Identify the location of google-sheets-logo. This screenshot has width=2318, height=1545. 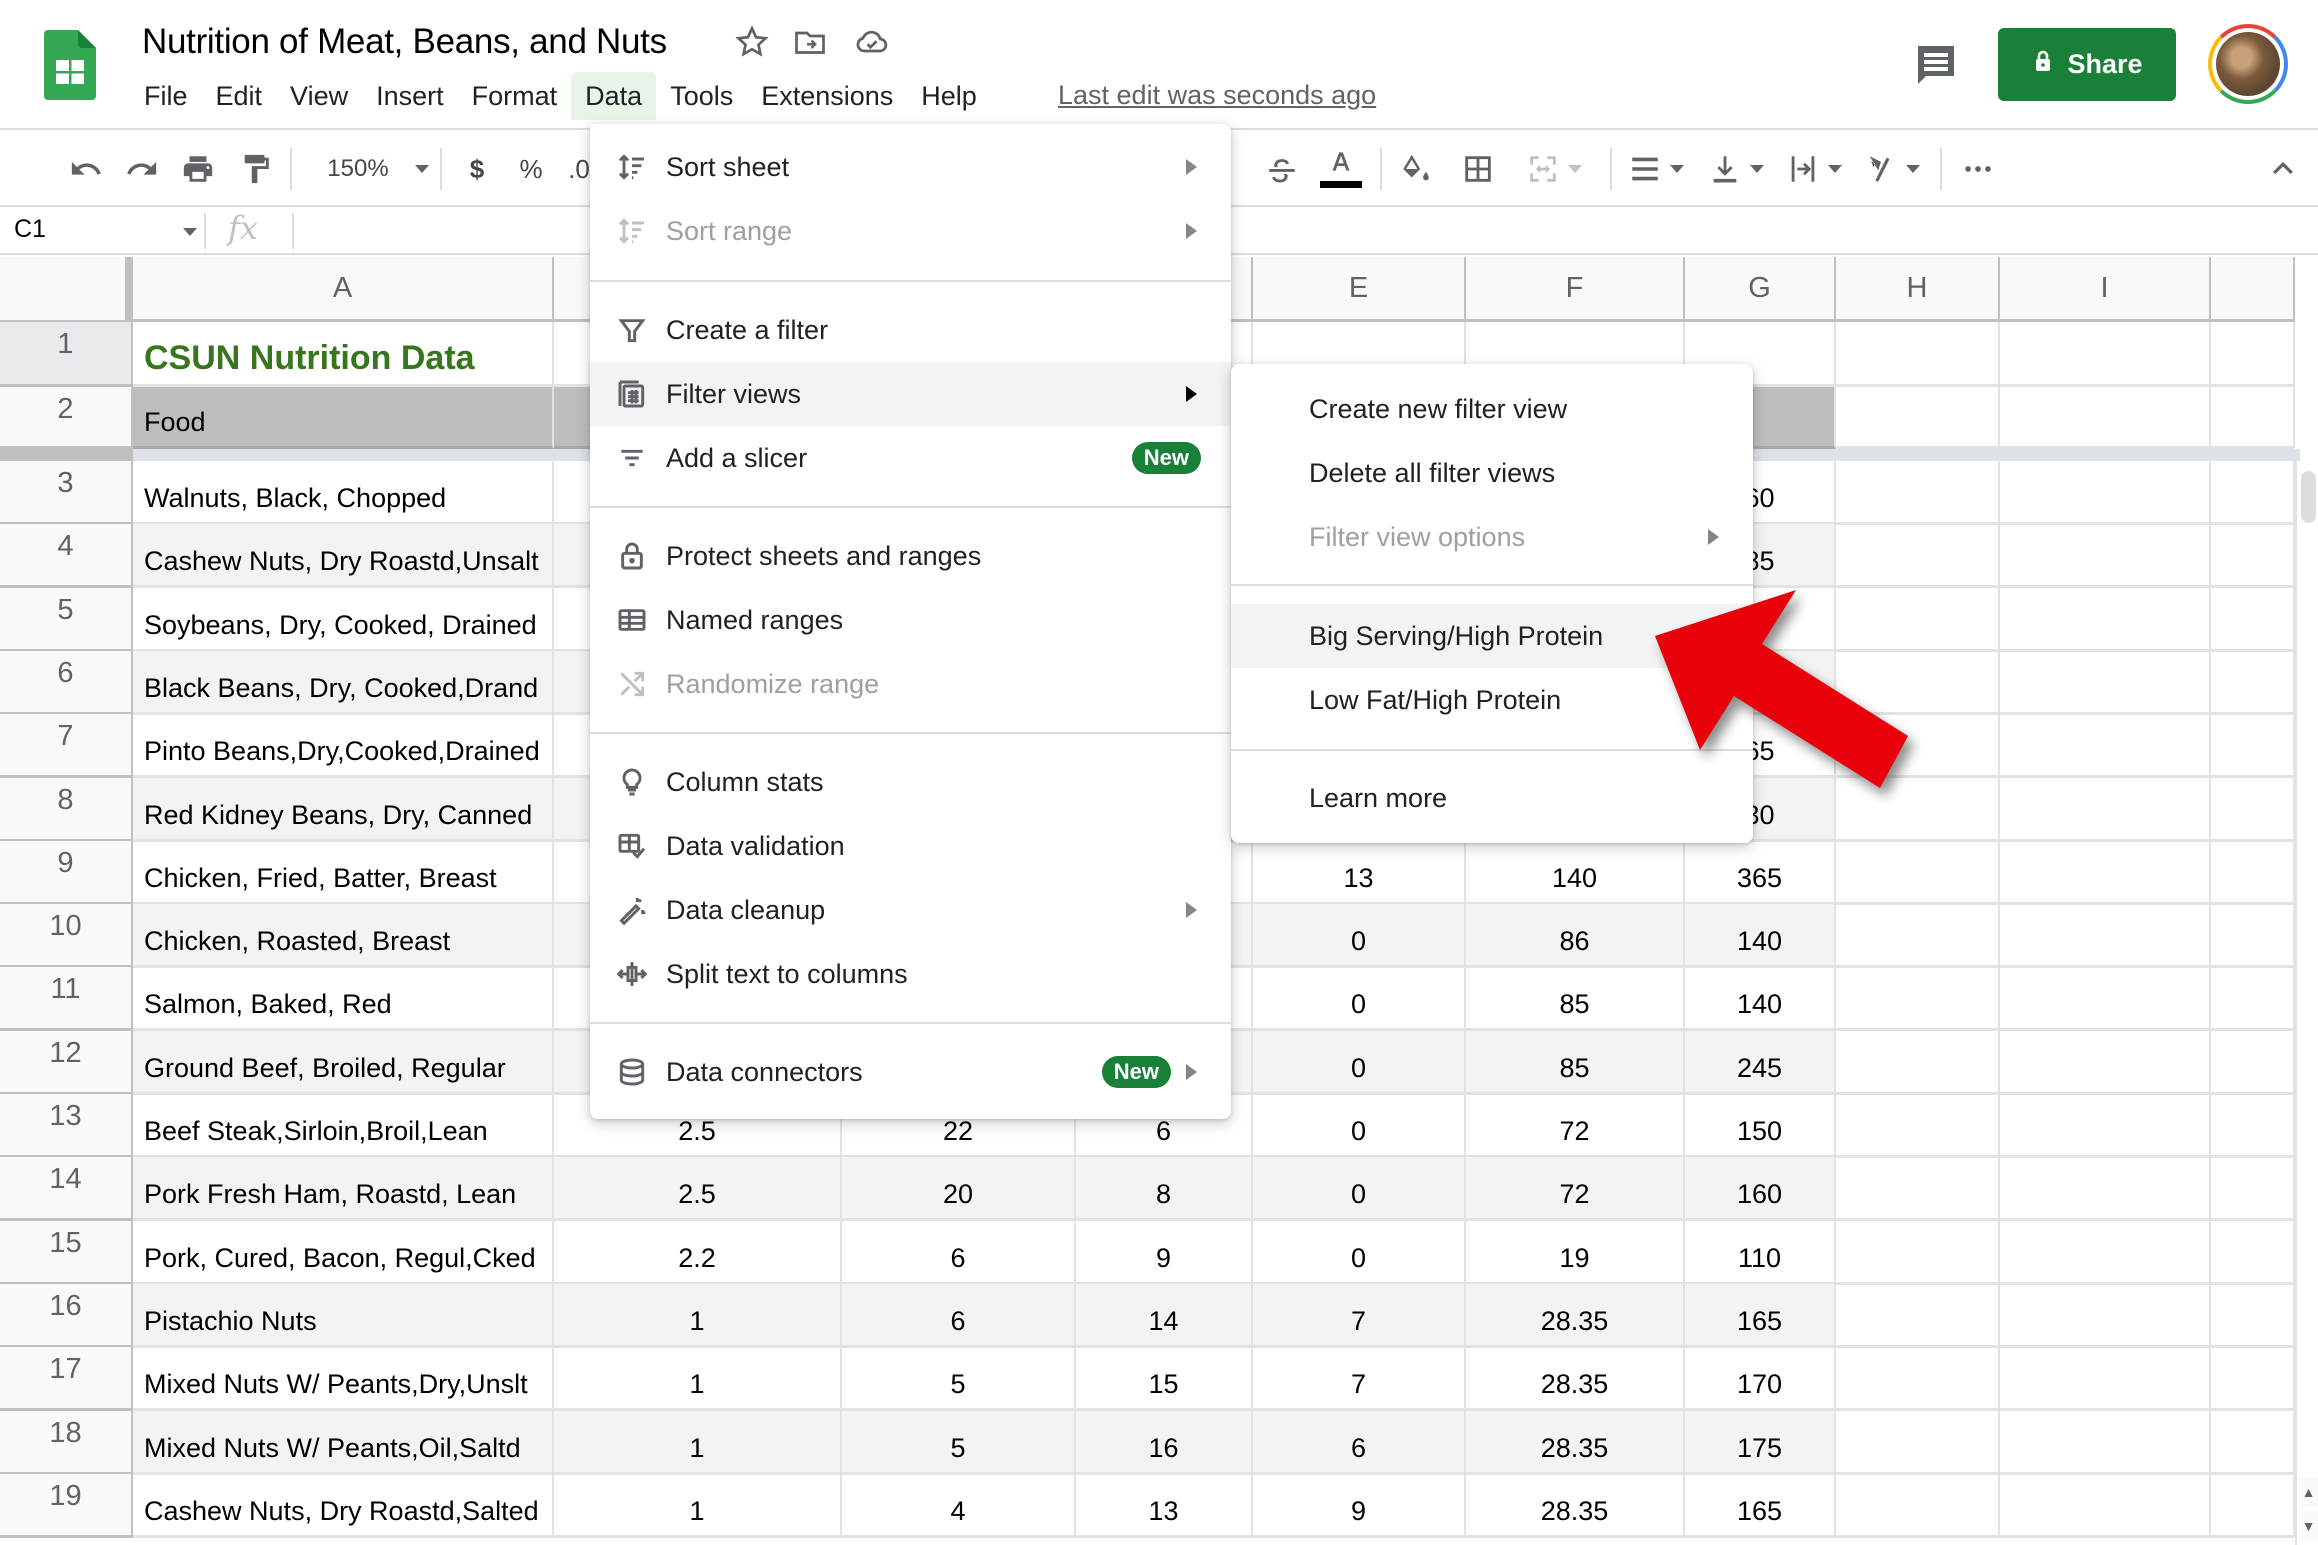
(70, 65).